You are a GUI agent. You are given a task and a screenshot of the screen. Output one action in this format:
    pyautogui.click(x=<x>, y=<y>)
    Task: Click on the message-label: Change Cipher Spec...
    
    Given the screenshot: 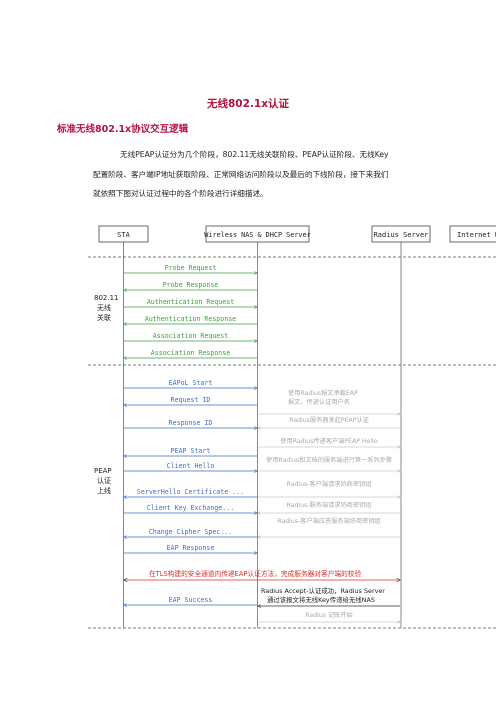 What is the action you would take?
    pyautogui.click(x=190, y=532)
    